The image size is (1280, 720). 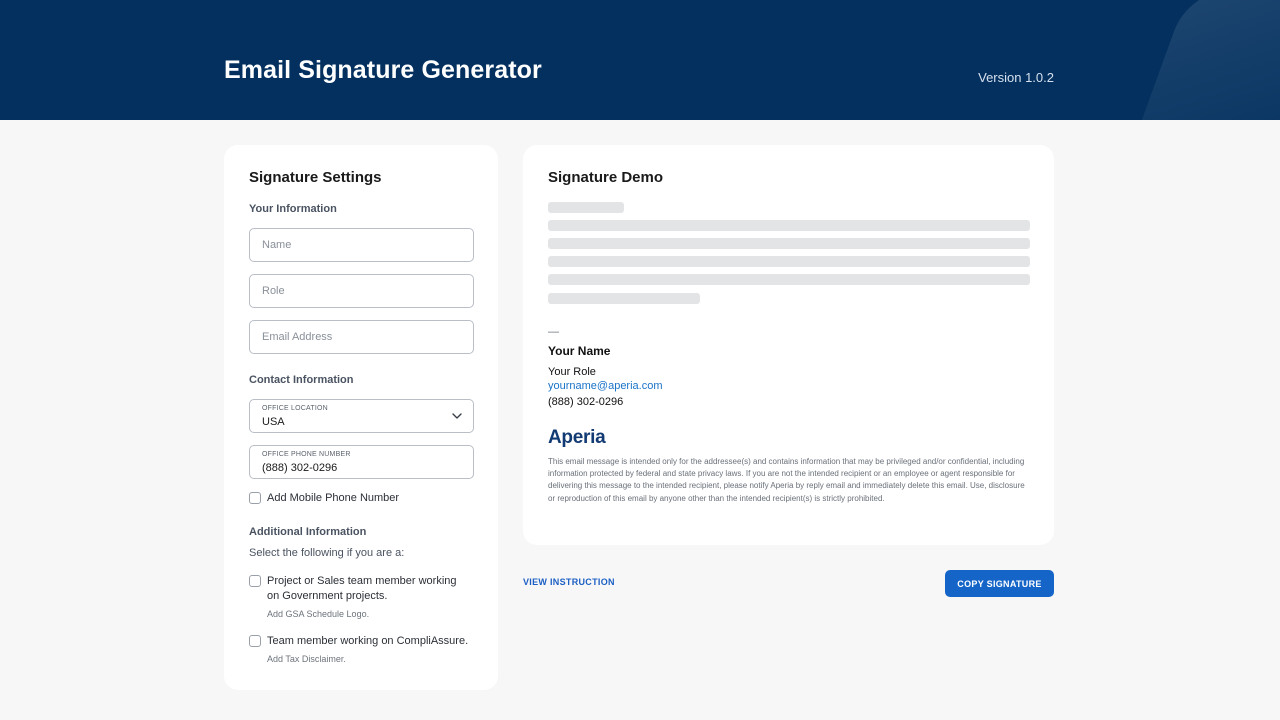 I want to click on additional-information-label: Additional Information, so click(x=308, y=532).